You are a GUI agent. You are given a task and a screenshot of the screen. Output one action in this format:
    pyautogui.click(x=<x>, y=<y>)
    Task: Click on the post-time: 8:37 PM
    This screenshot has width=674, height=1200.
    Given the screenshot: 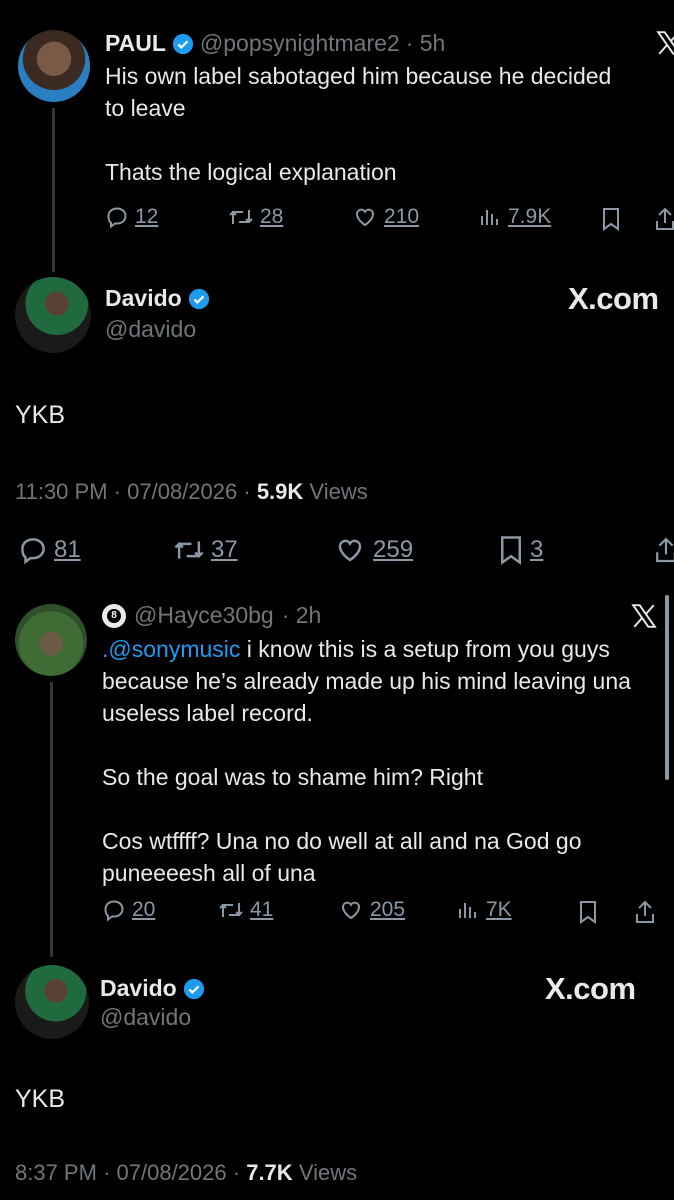 What is the action you would take?
    pyautogui.click(x=56, y=1172)
    